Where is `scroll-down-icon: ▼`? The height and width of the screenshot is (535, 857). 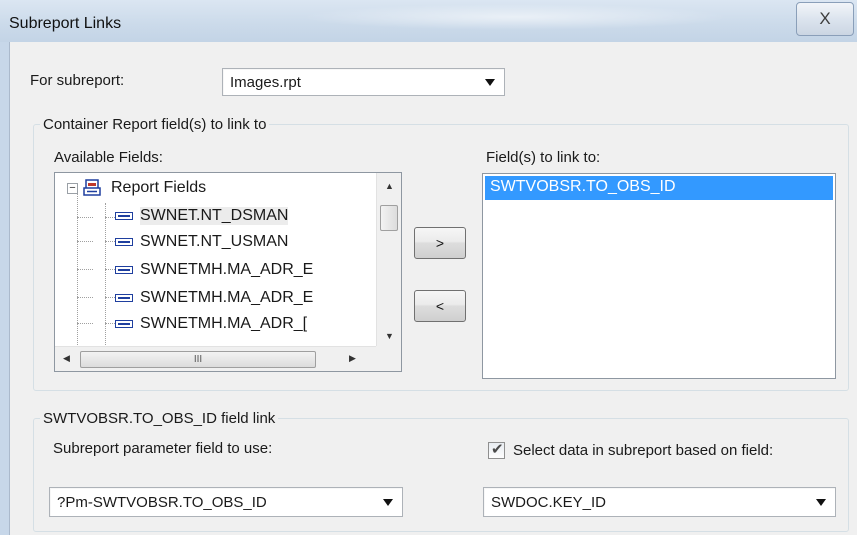 scroll-down-icon: ▼ is located at coordinates (389, 336).